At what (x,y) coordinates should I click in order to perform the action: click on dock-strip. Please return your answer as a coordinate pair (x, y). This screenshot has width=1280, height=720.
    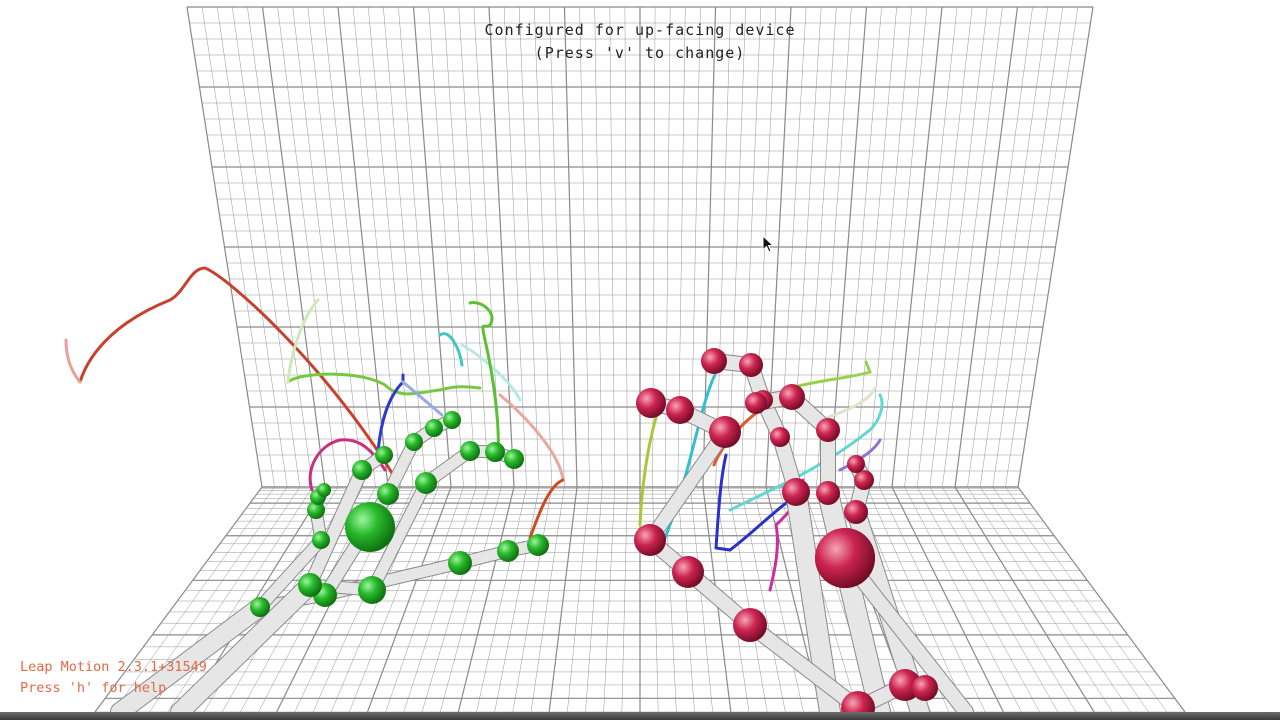
    Looking at the image, I should click on (640, 716).